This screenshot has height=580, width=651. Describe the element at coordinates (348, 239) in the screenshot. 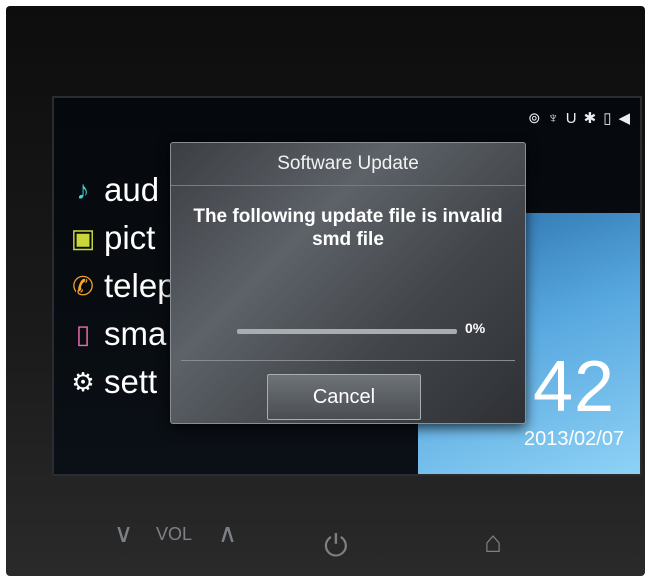

I see `dialog-message-line-2: smd file` at that location.